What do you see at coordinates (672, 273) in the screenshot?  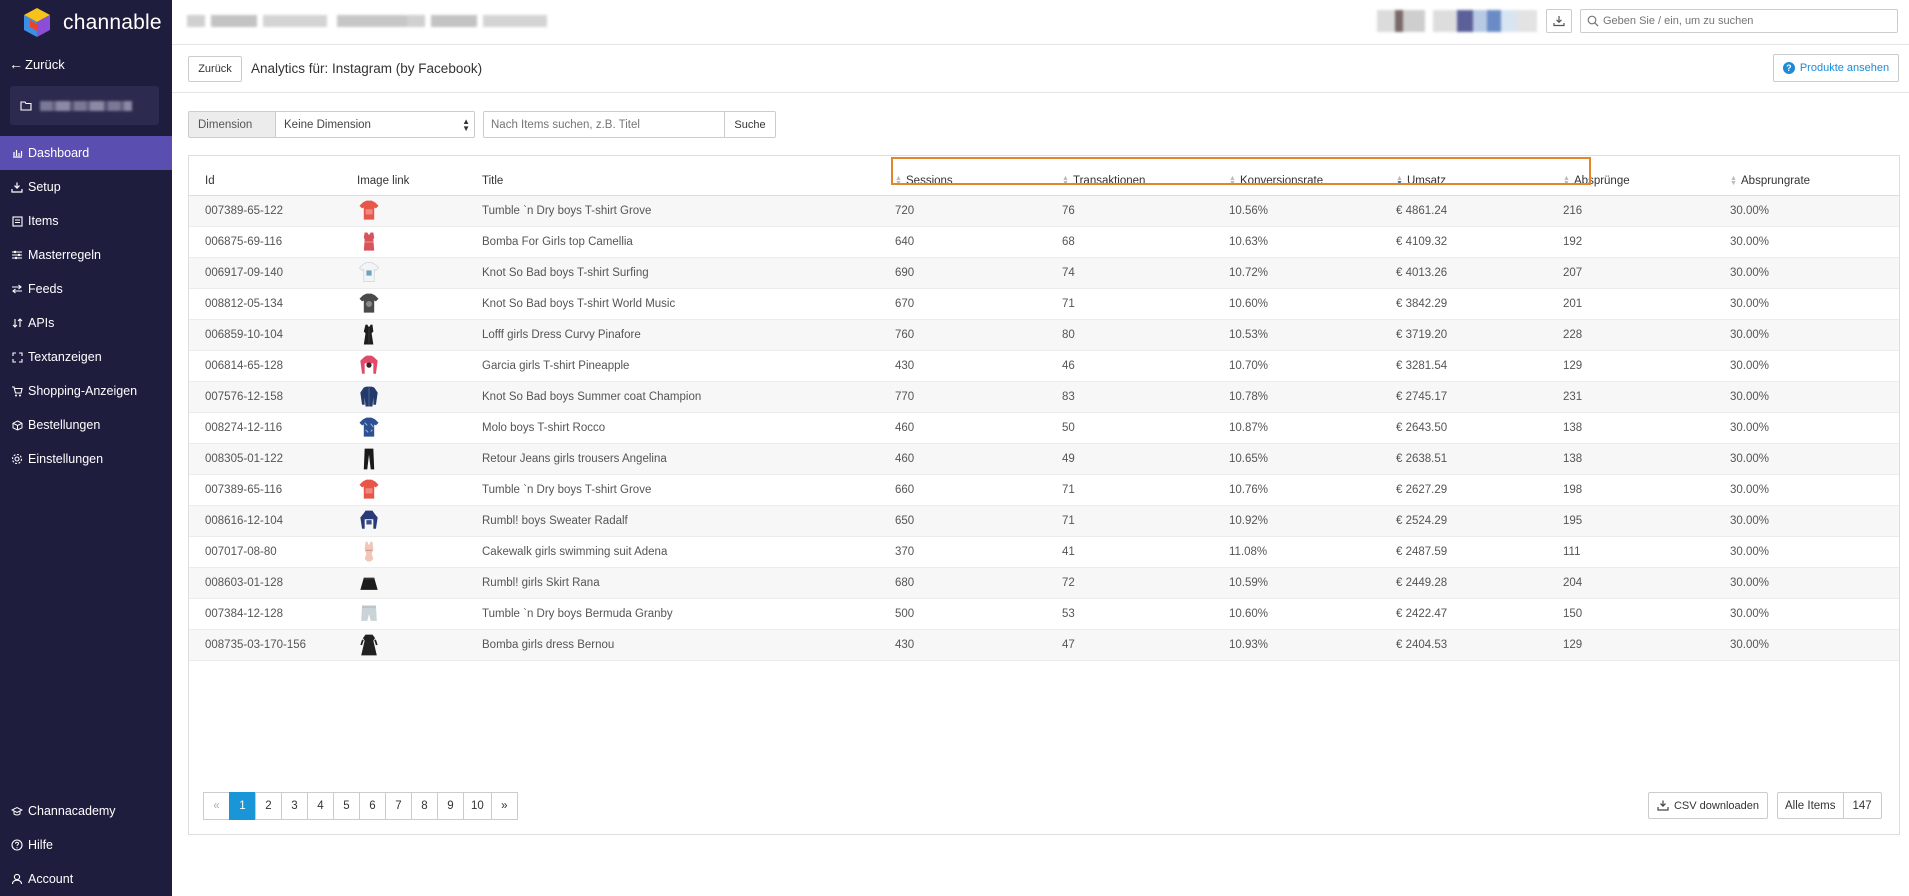 I see `cell-title: Knot So Bad boys T-shirt Surfing` at bounding box center [672, 273].